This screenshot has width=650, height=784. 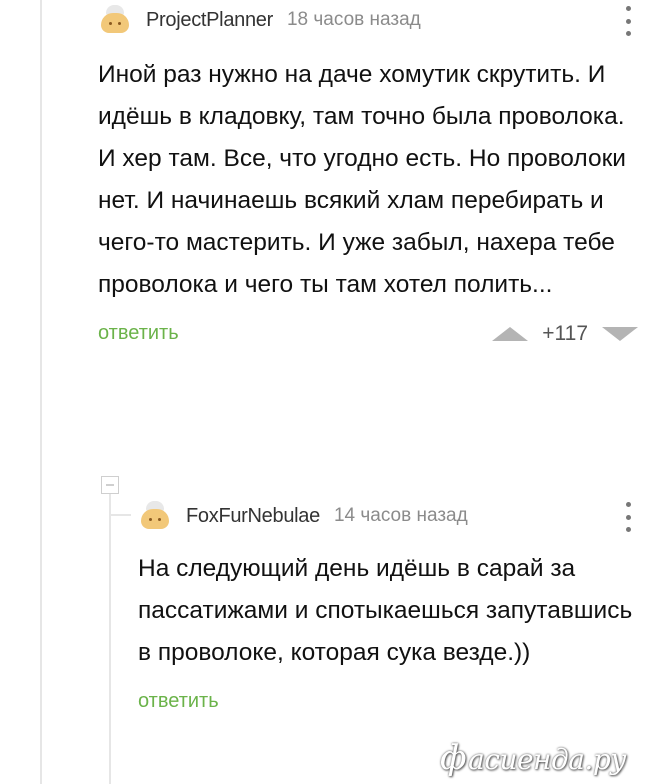 What do you see at coordinates (354, 20) in the screenshot?
I see `comment-time: 18 часов назад` at bounding box center [354, 20].